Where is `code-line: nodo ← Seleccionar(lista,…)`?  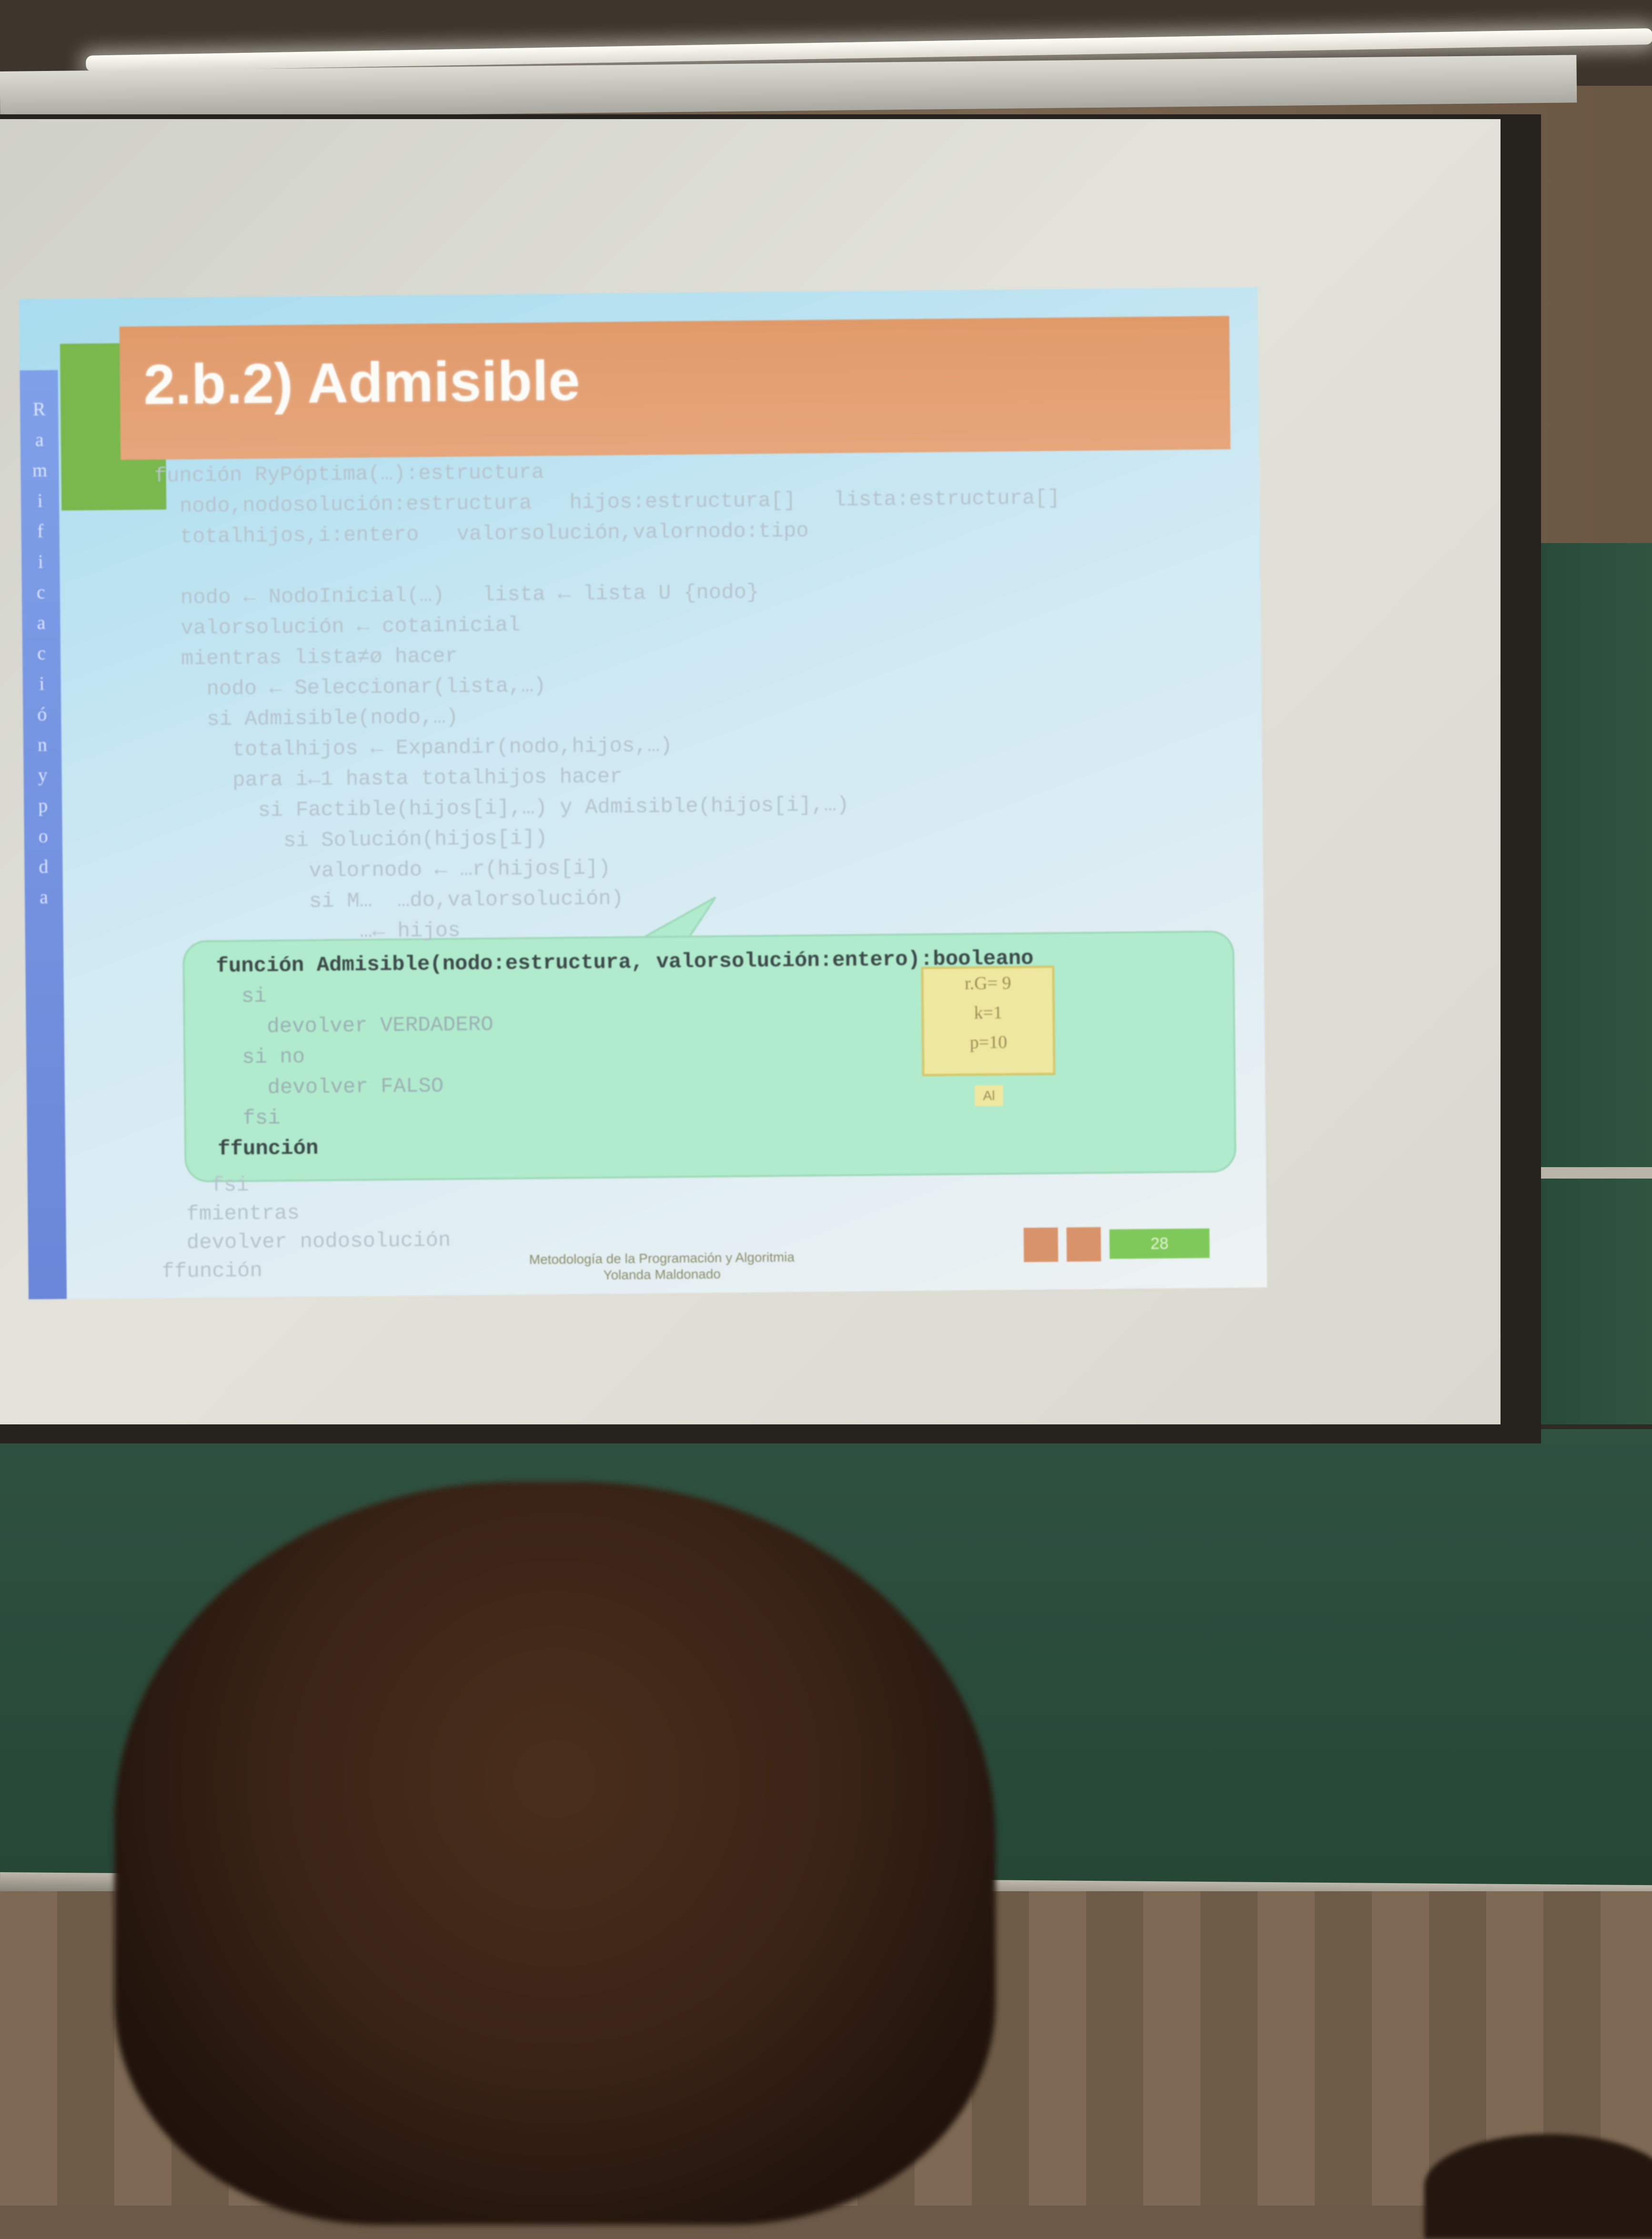
code-line: nodo ← Seleccionar(lista,…) is located at coordinates (351, 688).